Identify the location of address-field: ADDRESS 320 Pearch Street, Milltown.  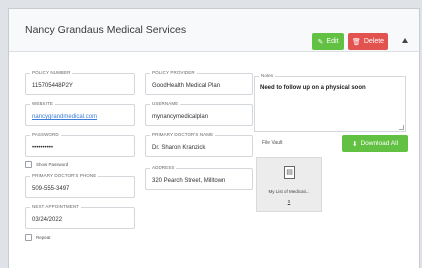
(199, 177).